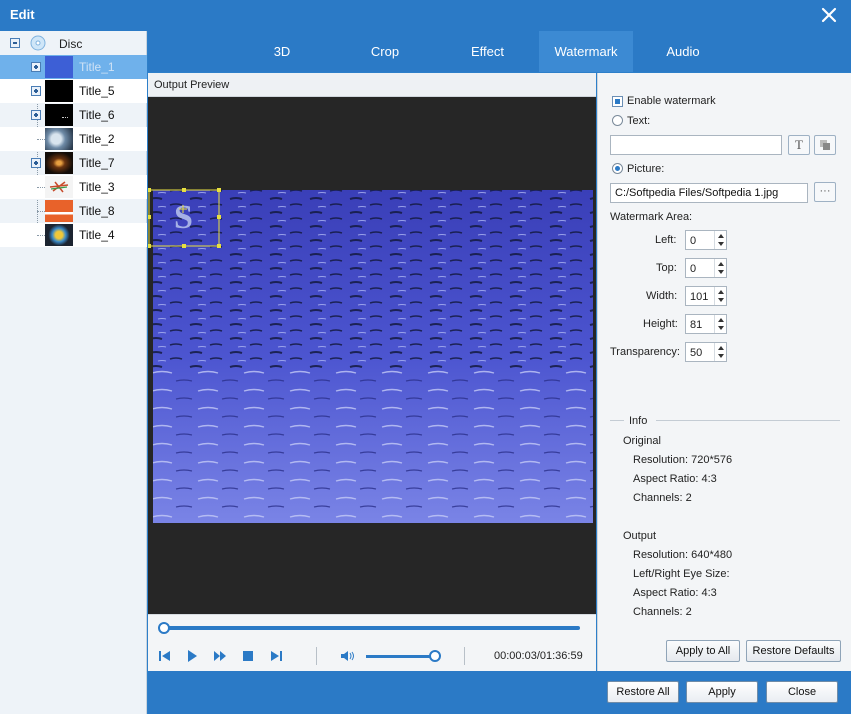  What do you see at coordinates (165, 656) in the screenshot?
I see `skip-back-icon` at bounding box center [165, 656].